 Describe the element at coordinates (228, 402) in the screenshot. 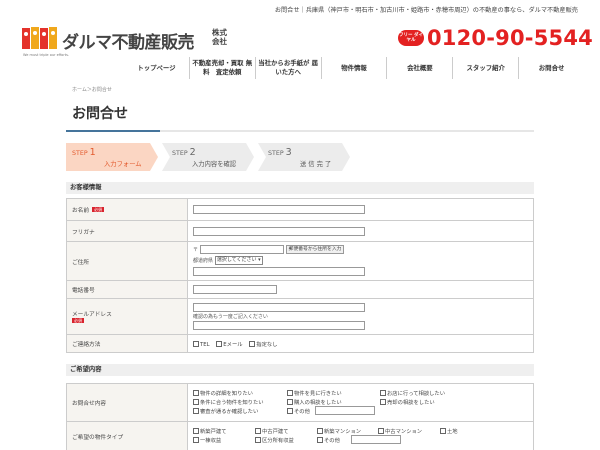

I see `inquiry-opt-4: 条件に合う物件を知りたい` at that location.